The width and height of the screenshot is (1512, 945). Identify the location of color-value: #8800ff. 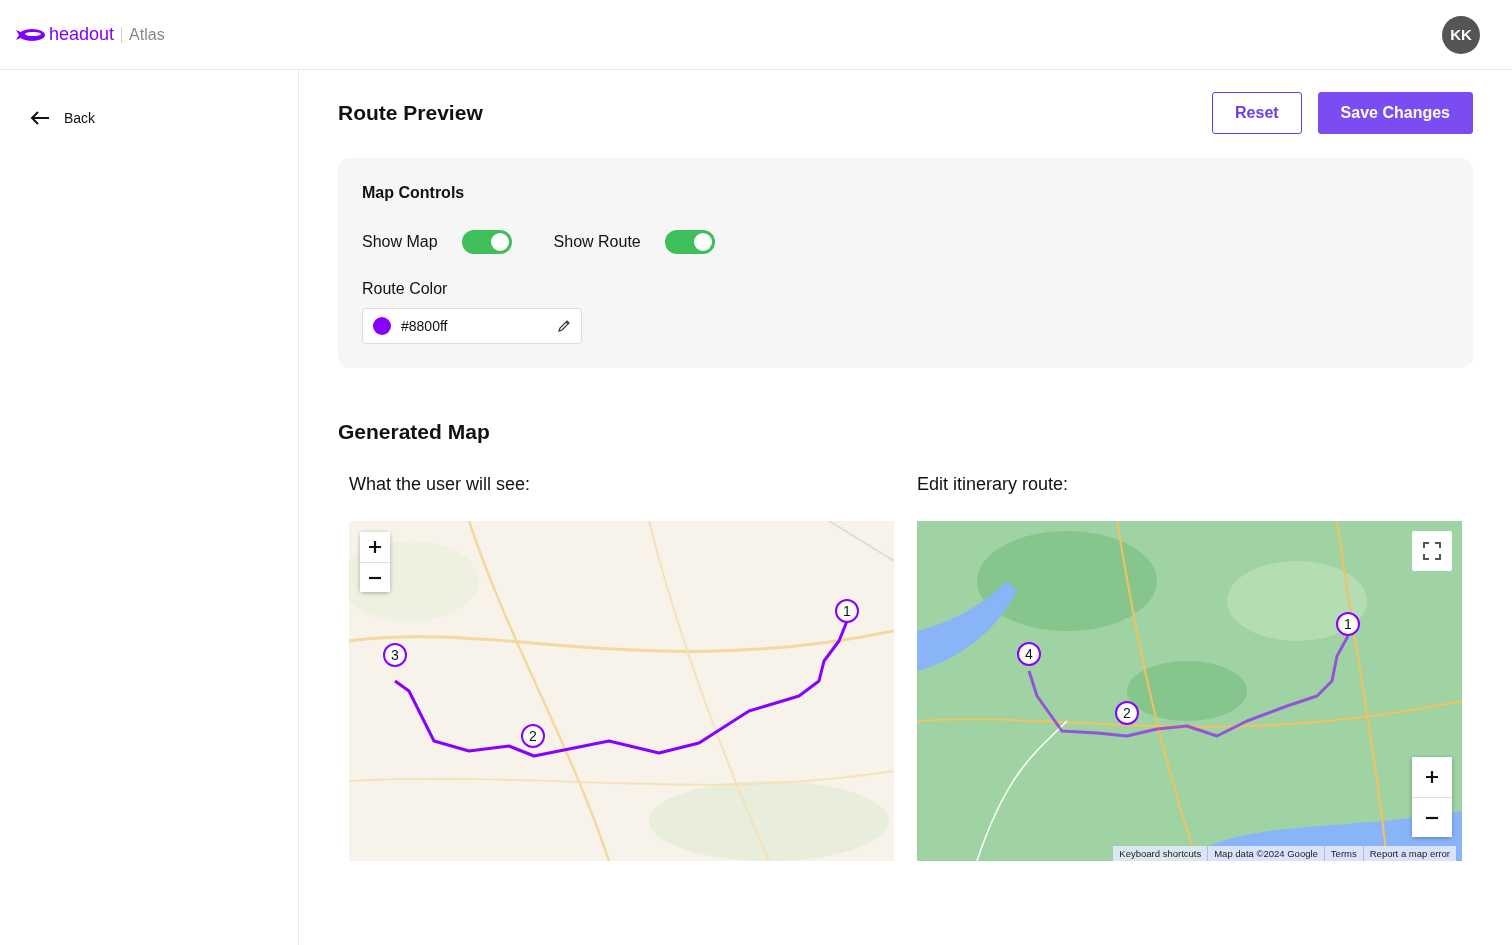
(425, 326).